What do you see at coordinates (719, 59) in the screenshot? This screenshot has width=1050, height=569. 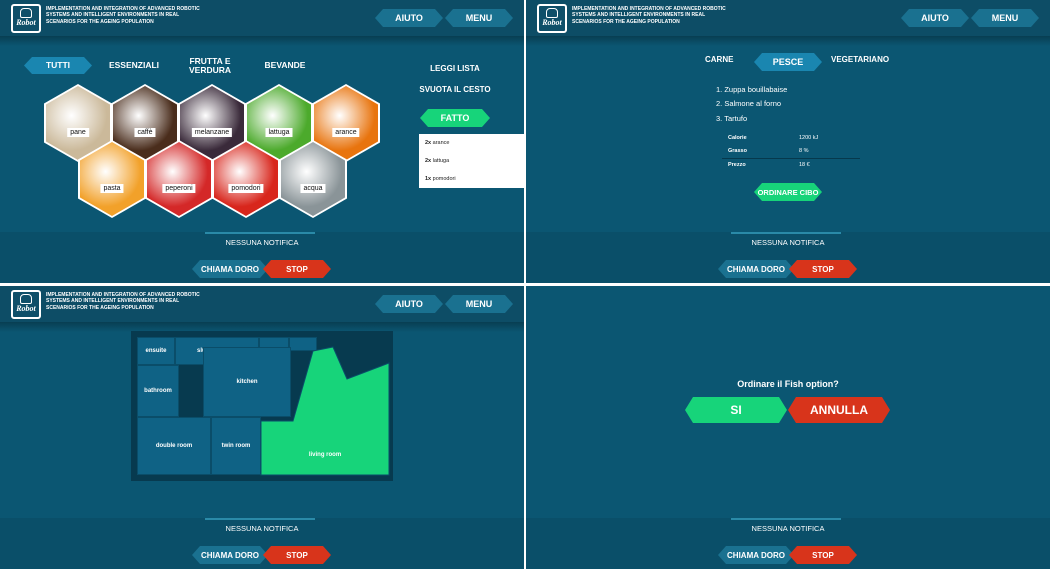 I see `tab-carne: CARNE` at bounding box center [719, 59].